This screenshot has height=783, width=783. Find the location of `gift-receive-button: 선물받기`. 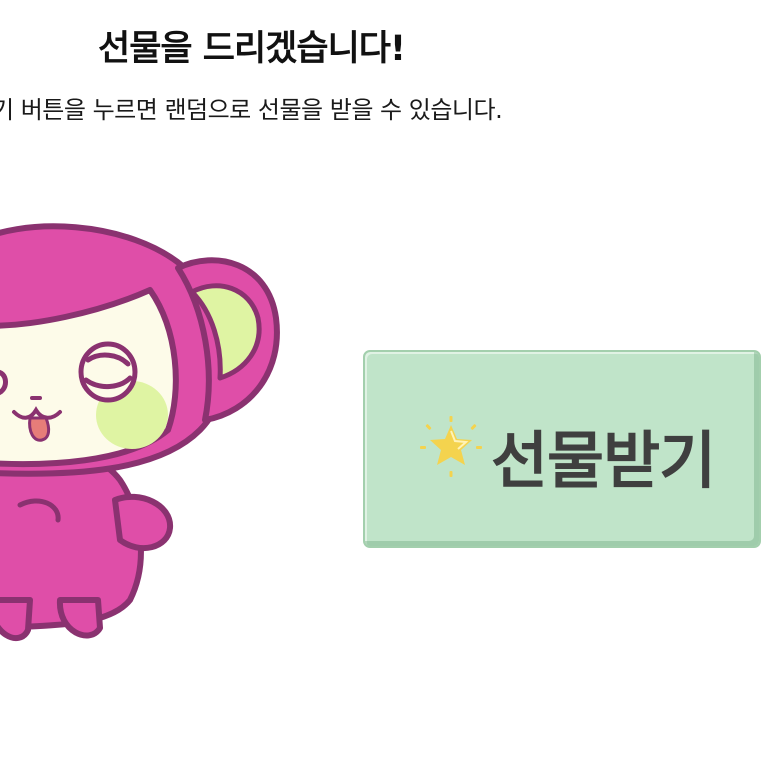

gift-receive-button: 선물받기 is located at coordinates (562, 449).